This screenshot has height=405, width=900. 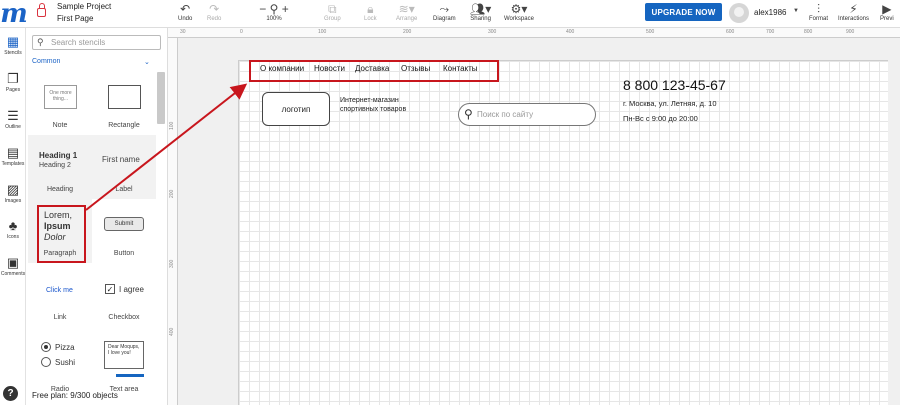 I want to click on moqups-logo: m, so click(x=14, y=14).